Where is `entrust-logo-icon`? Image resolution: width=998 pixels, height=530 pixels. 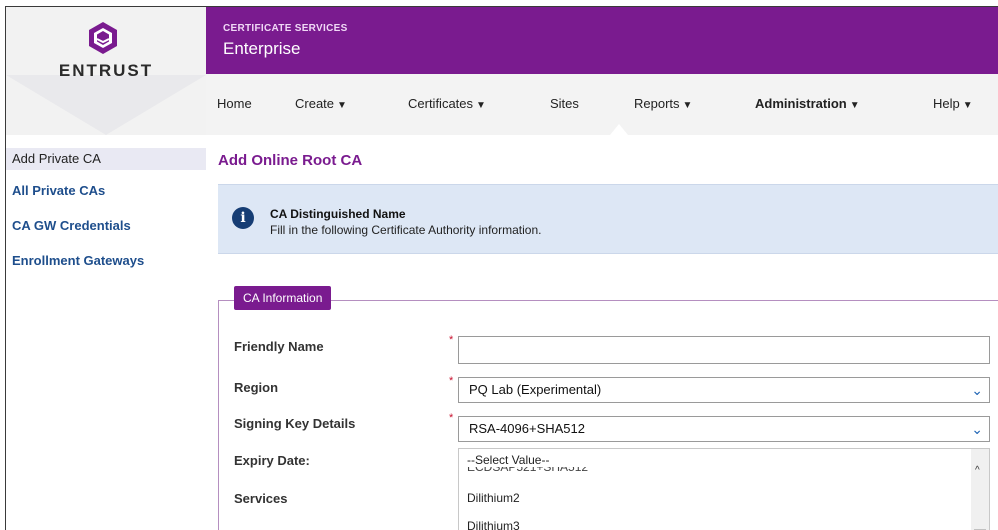 entrust-logo-icon is located at coordinates (103, 38).